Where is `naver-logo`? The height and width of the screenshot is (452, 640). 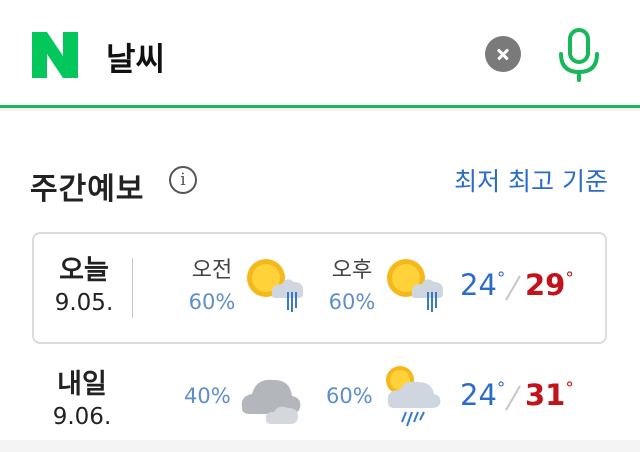
naver-logo is located at coordinates (55, 55).